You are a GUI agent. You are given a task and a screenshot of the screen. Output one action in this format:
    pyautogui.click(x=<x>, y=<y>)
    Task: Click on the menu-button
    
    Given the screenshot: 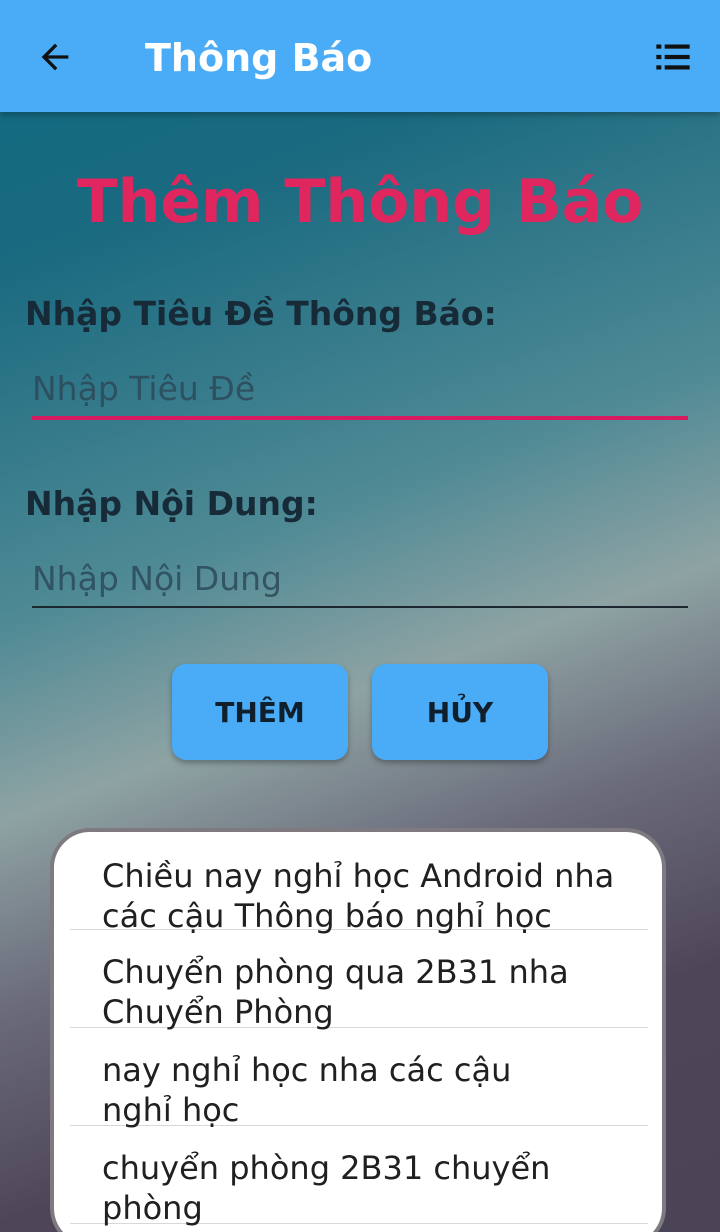 What is the action you would take?
    pyautogui.click(x=673, y=57)
    